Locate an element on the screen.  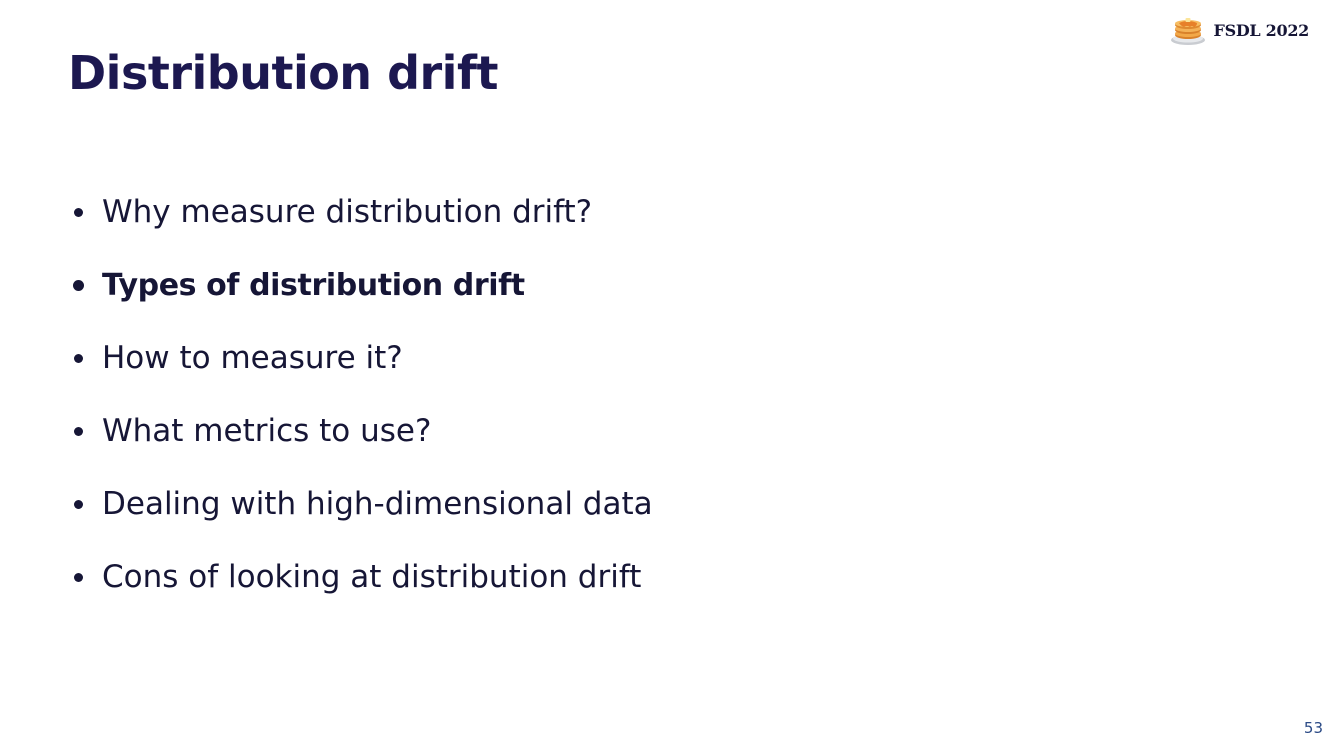
pancake-stack-icon is located at coordinates (1188, 30).